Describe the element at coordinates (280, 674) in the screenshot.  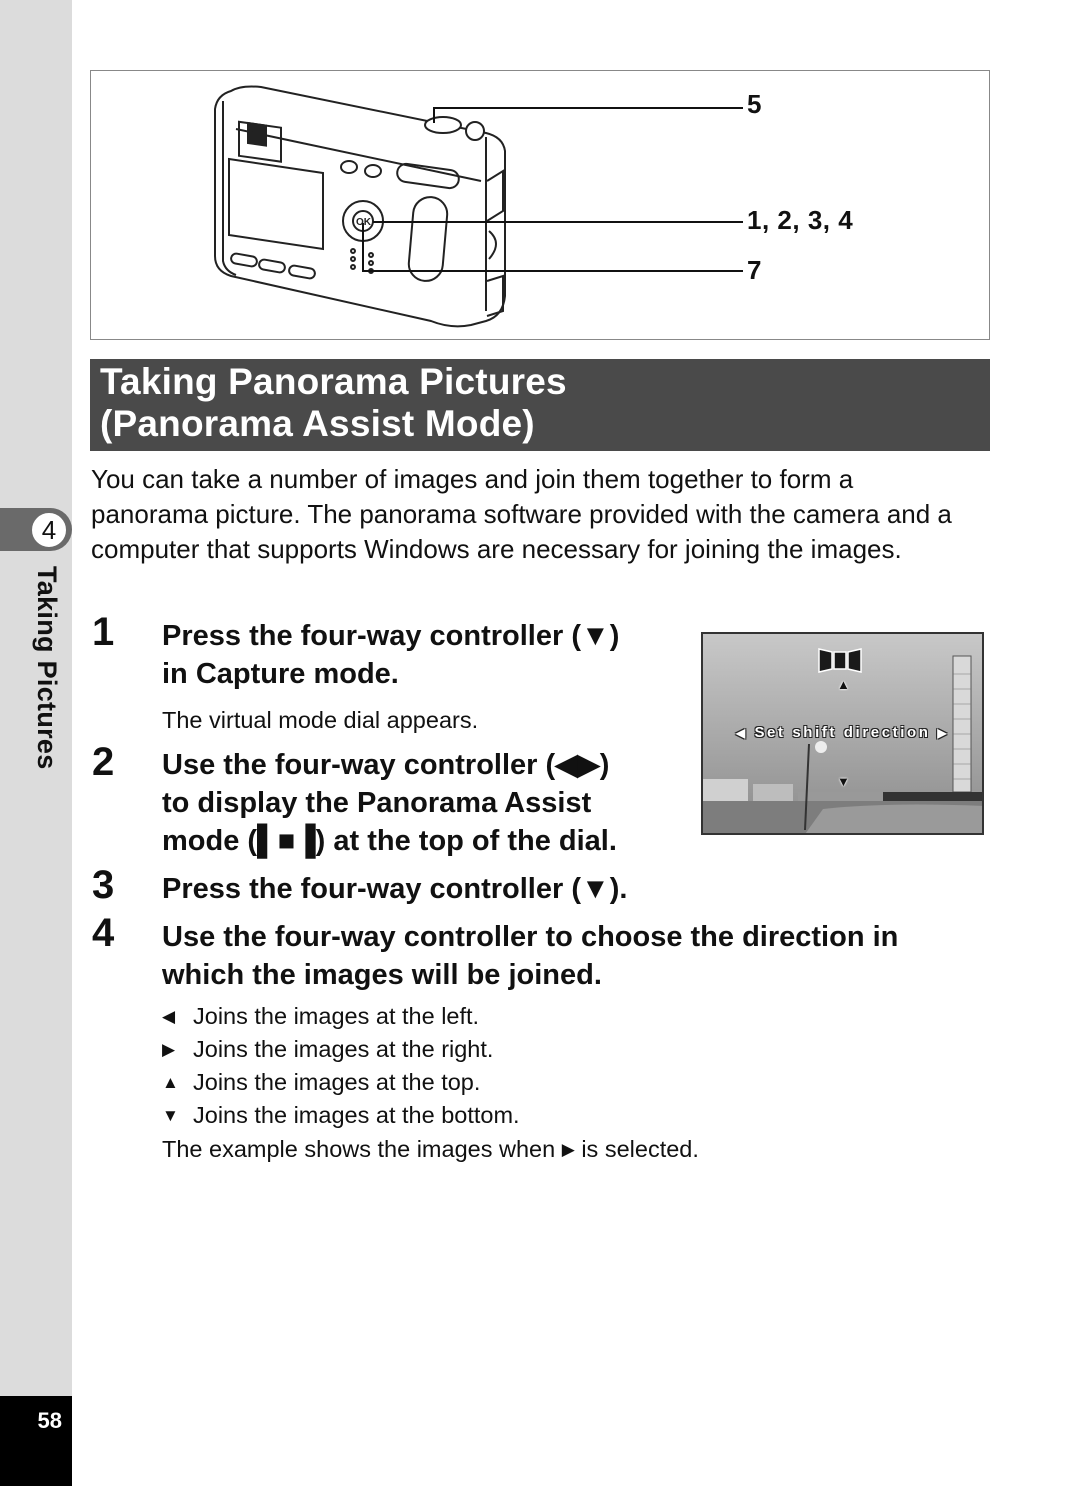
I see `step-line: in Capture mode.` at that location.